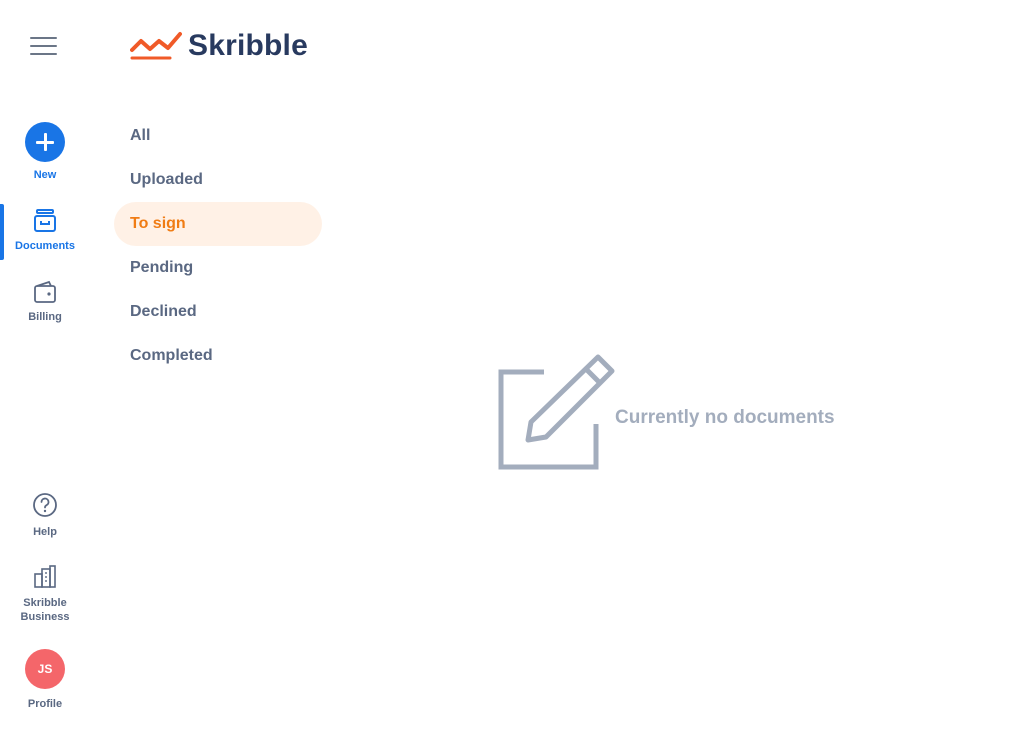 The height and width of the screenshot is (732, 1024). I want to click on edit-pencil-icon, so click(556, 412).